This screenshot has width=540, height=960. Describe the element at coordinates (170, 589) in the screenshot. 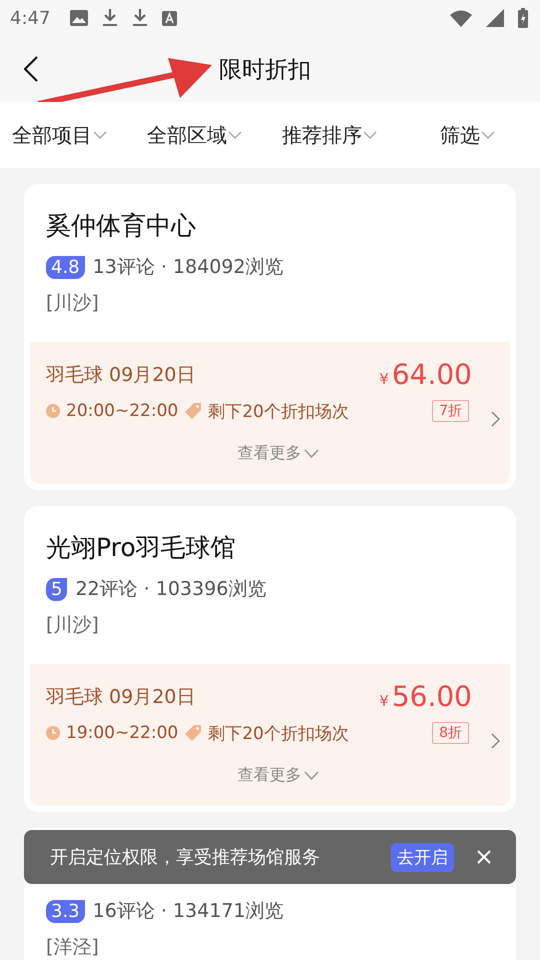

I see `venue-stats: 22评论 · 103396浏览` at that location.